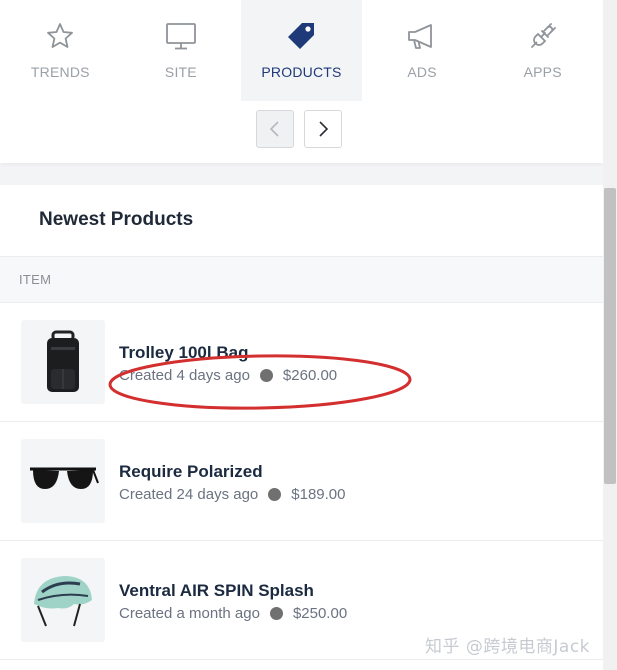 The image size is (617, 670). I want to click on tab-products: PRODUCTS, so click(301, 50).